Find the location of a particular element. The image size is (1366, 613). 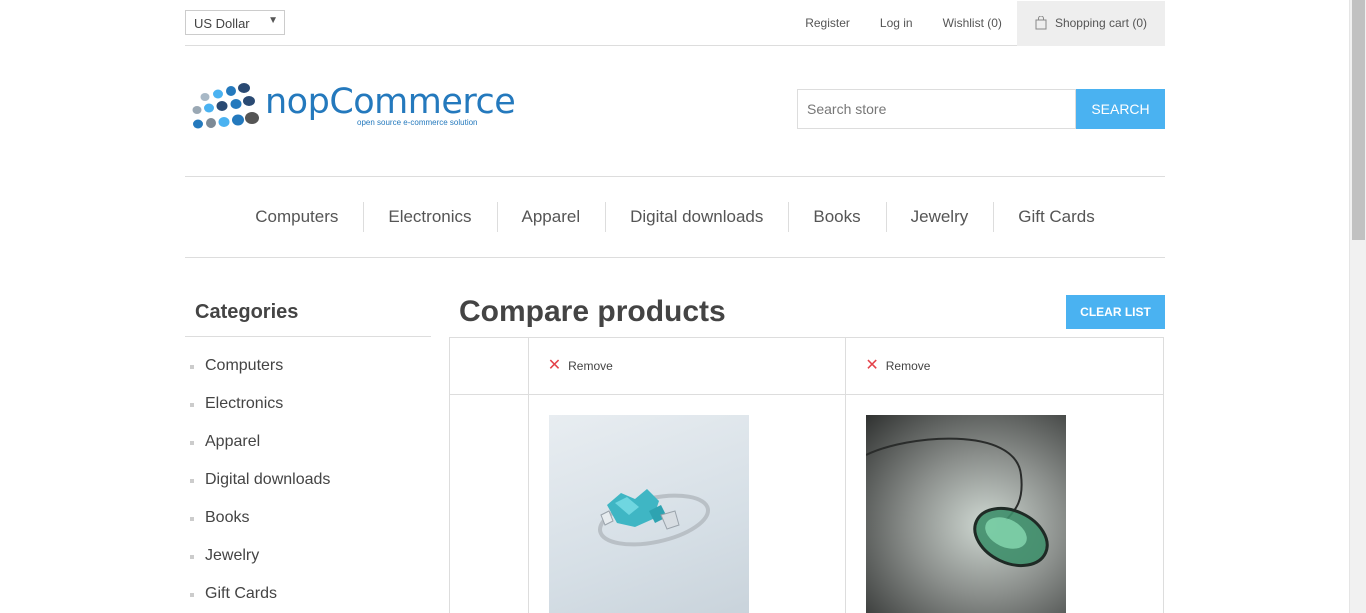

dropdown-arrow-icon: ▼ is located at coordinates (273, 20).